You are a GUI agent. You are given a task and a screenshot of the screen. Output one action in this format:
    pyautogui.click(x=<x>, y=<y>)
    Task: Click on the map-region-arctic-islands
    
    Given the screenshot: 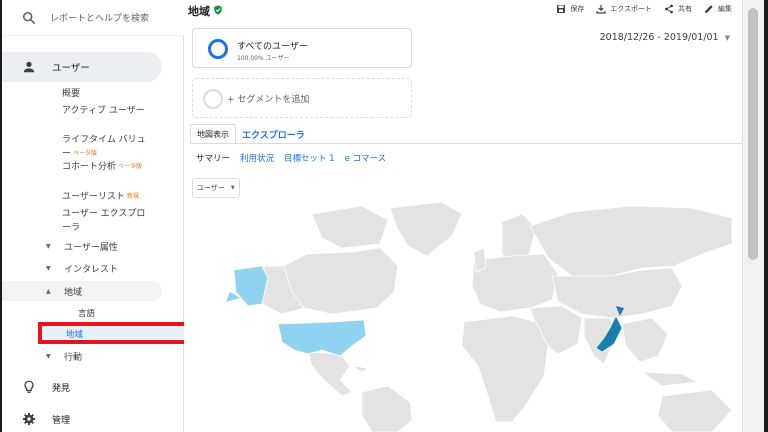 What is the action you would take?
    pyautogui.click(x=350, y=227)
    